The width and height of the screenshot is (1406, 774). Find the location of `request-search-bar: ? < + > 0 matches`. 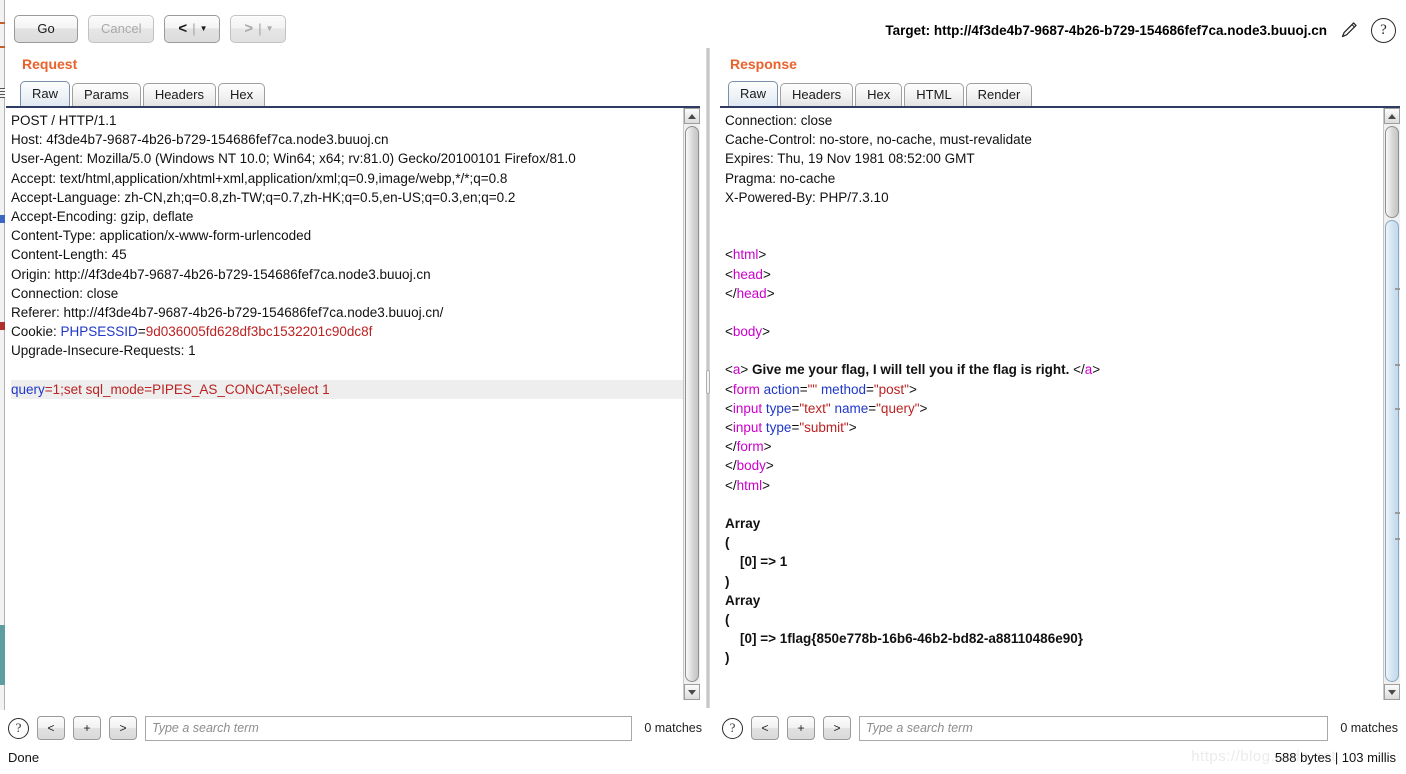

request-search-bar: ? < + > 0 matches is located at coordinates (355, 728).